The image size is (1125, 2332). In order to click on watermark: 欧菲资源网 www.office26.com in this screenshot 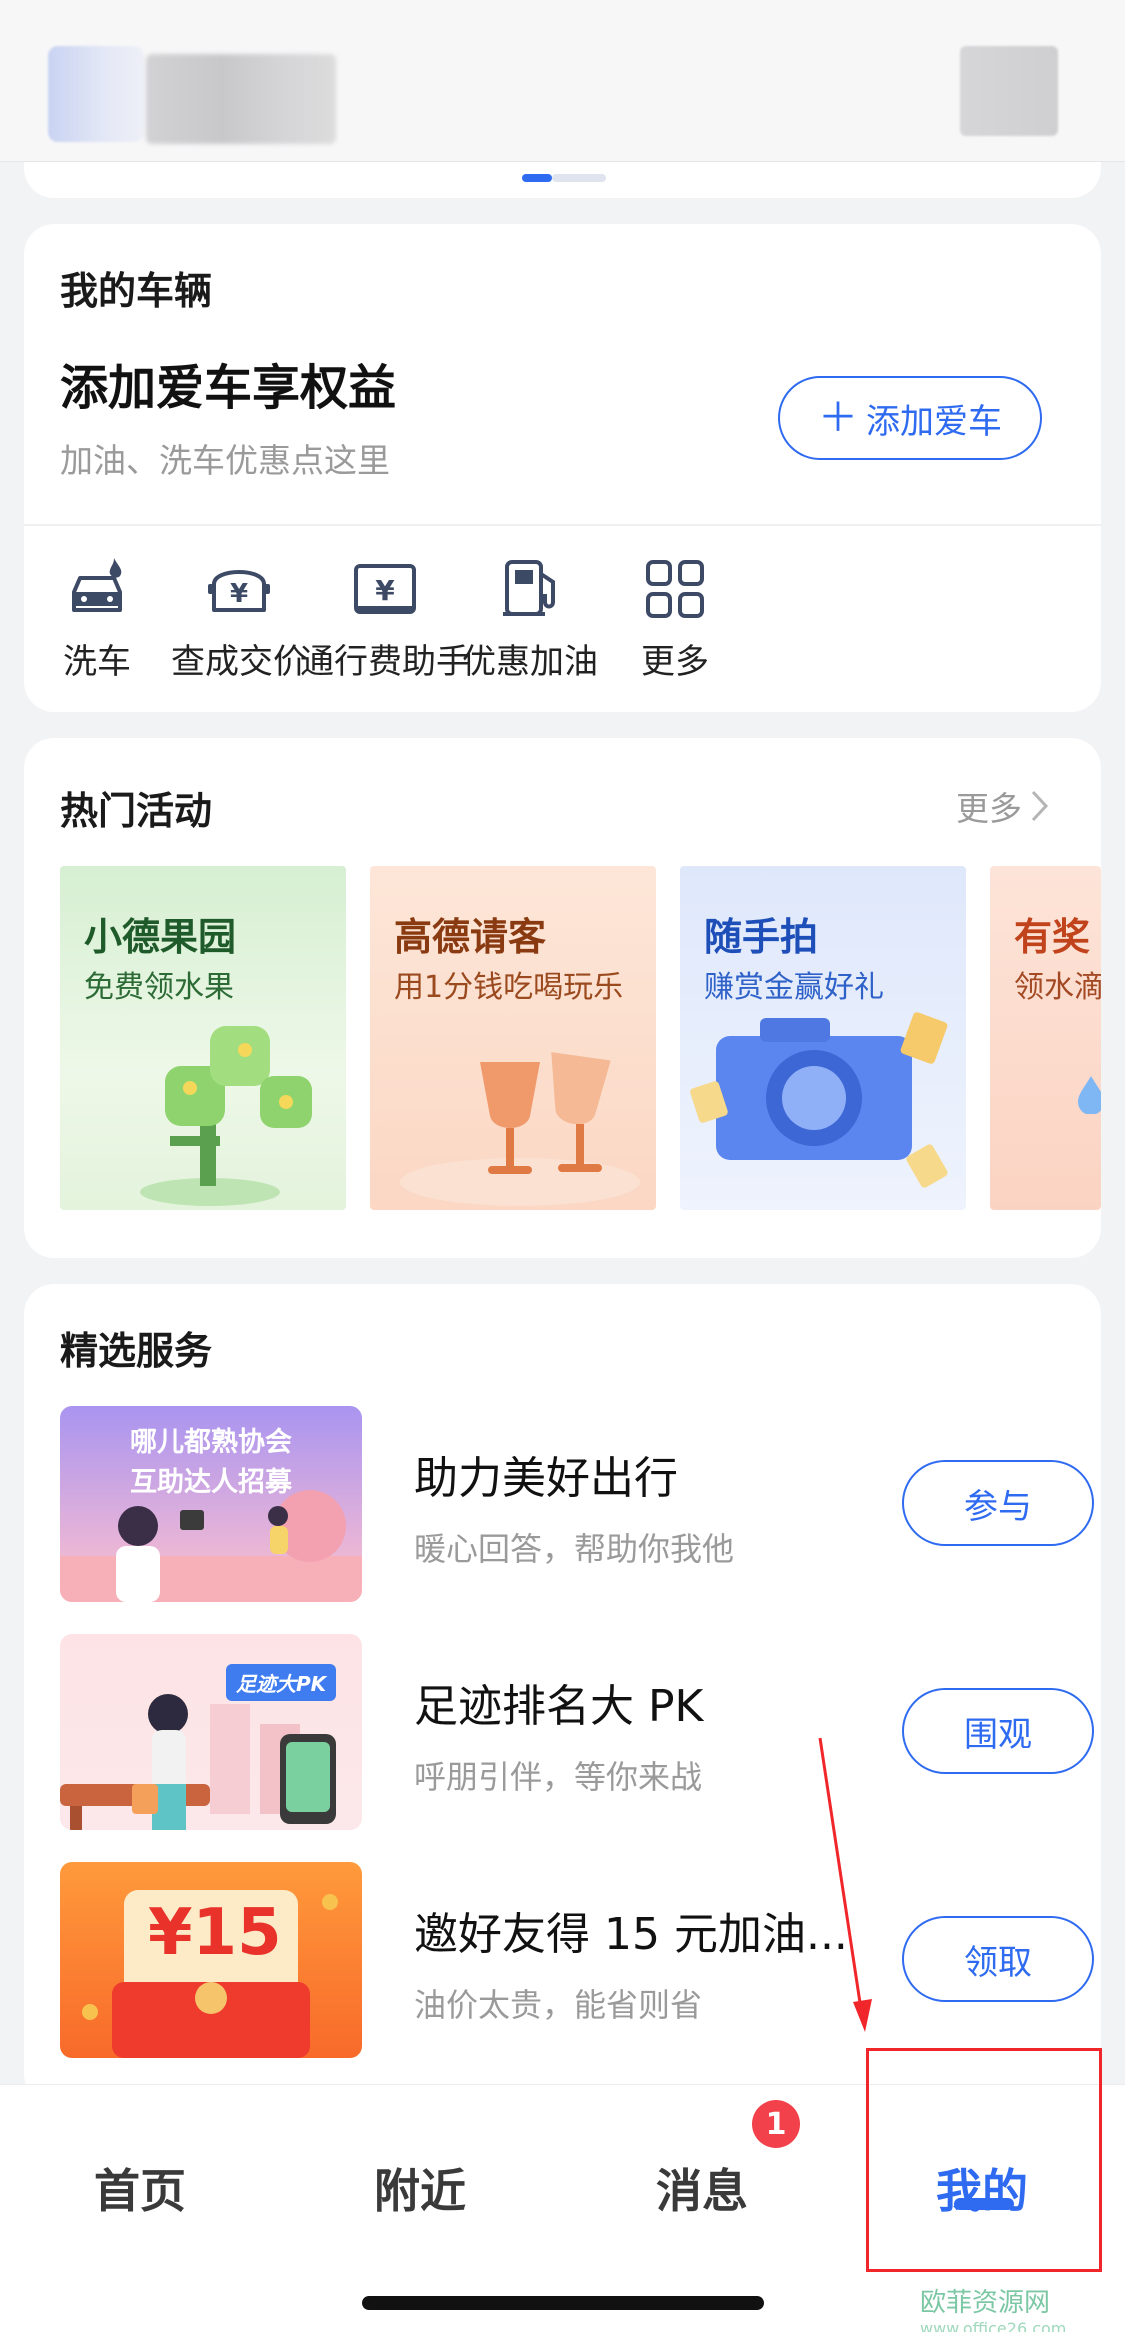, I will do `click(993, 2307)`.